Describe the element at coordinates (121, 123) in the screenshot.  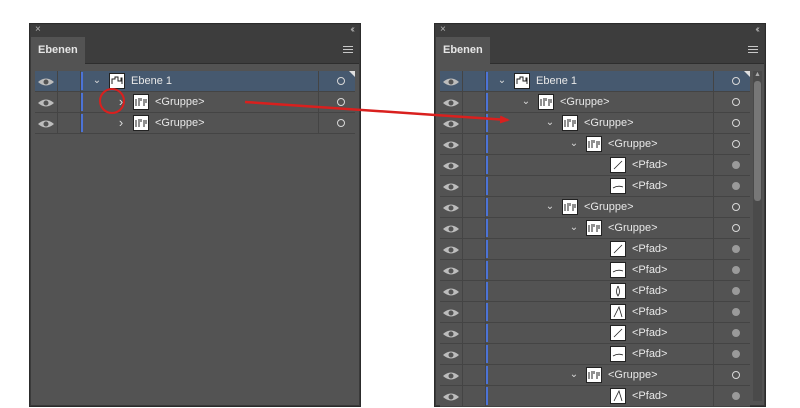
I see `chevron-right-icon: ›` at that location.